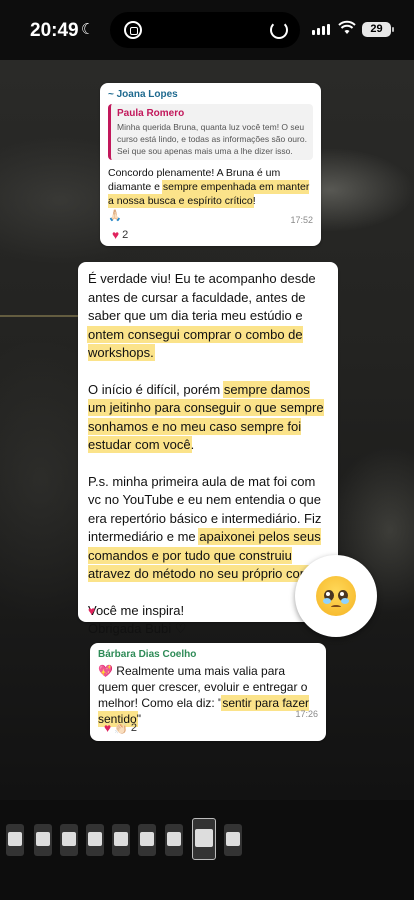 This screenshot has height=900, width=414. I want to click on reactions-pill: ♥, so click(91, 611).